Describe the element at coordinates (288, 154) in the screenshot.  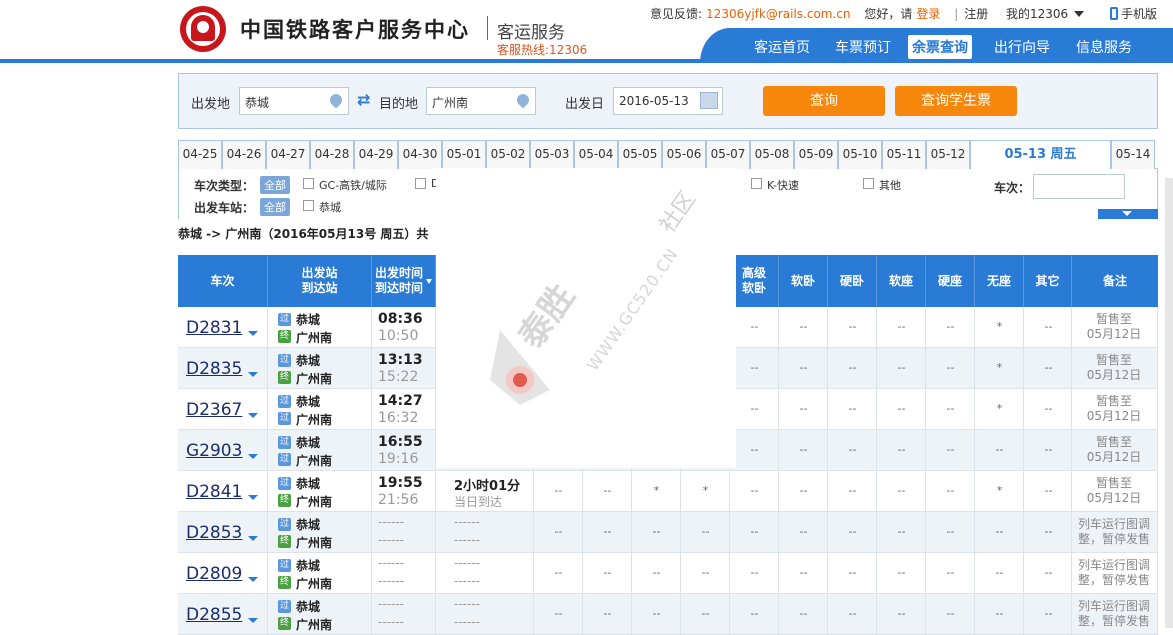
I see `date-tab: 04-27` at that location.